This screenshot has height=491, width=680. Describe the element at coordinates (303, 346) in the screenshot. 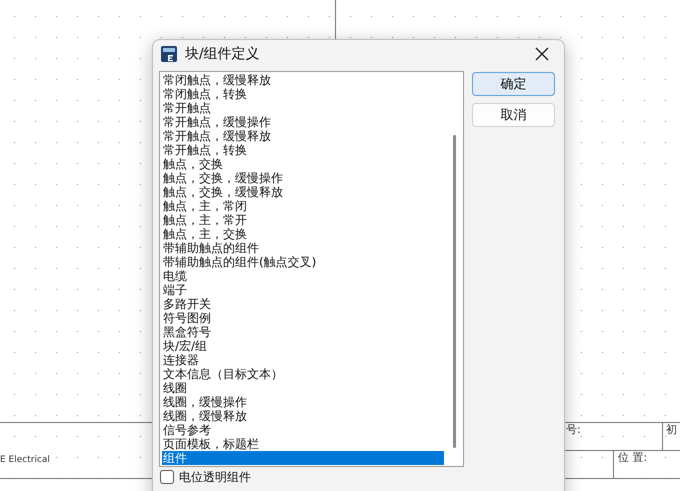

I see `list-item: 块/宏/组` at that location.